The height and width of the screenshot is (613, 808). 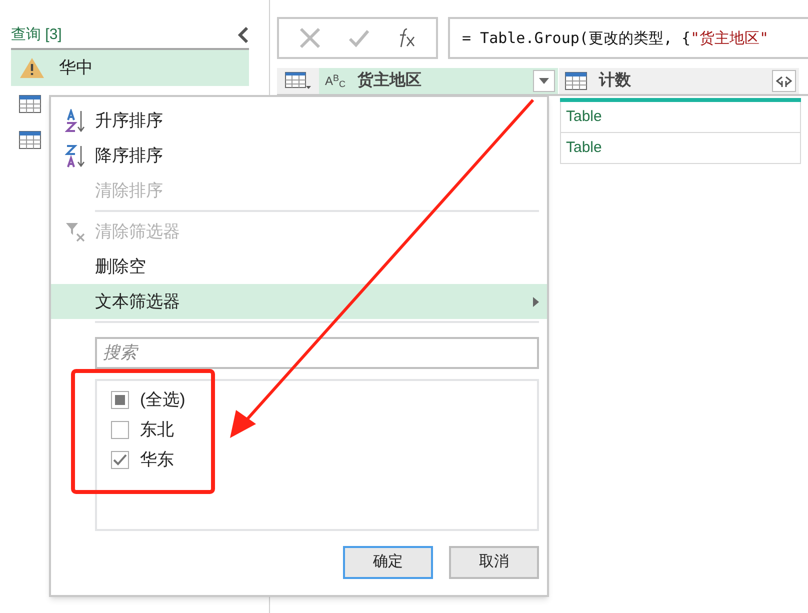 What do you see at coordinates (615, 80) in the screenshot?
I see `column-label: 计数` at bounding box center [615, 80].